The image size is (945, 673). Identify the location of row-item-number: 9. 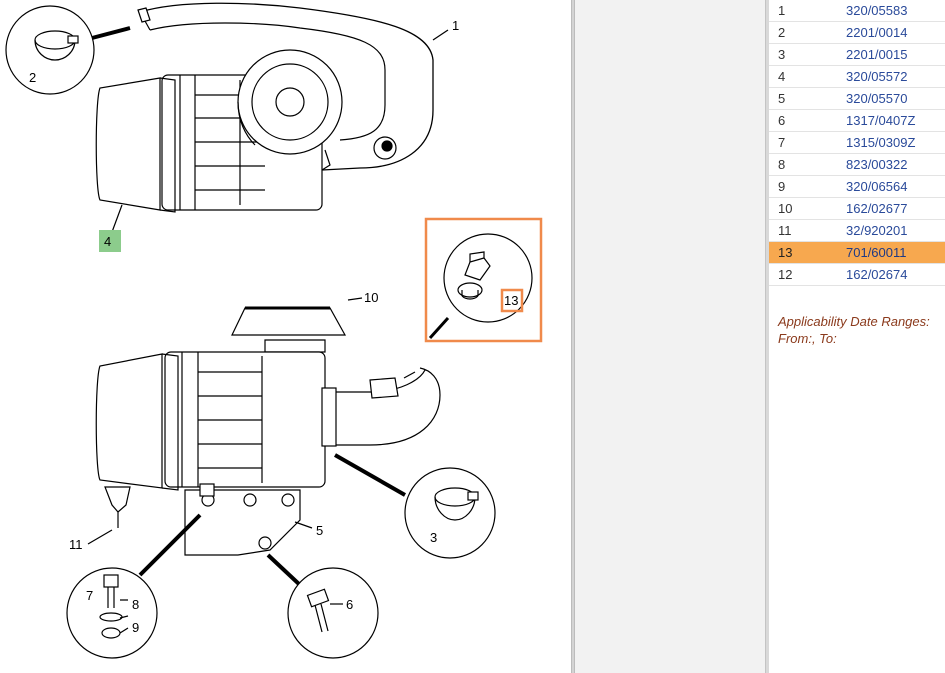
(782, 186).